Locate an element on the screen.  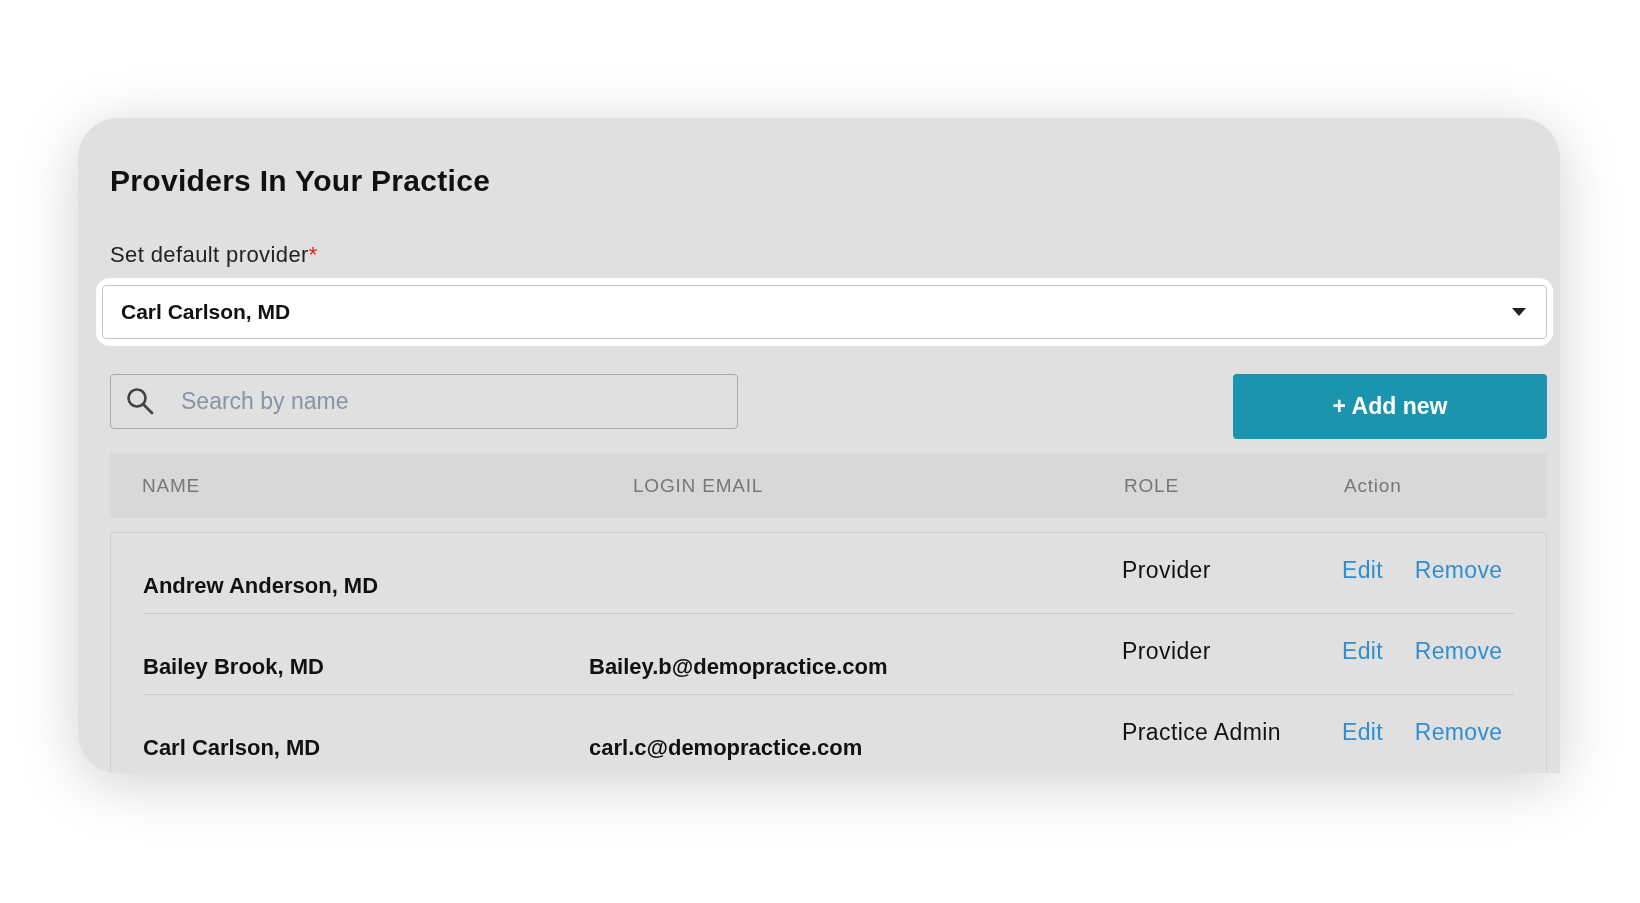
email-cell-text: carl.c@demopractice.com is located at coordinates (726, 748).